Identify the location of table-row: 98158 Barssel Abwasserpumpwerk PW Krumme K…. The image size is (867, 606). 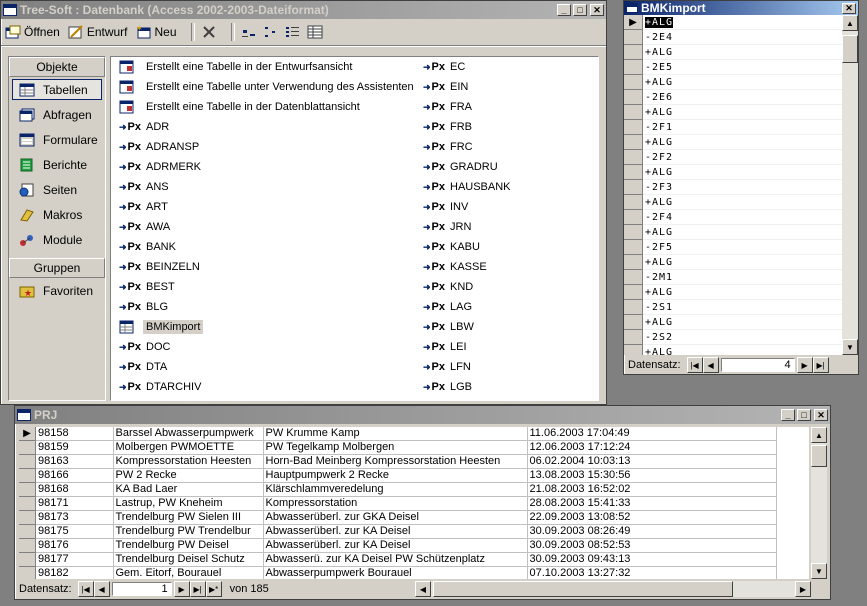
(406, 434).